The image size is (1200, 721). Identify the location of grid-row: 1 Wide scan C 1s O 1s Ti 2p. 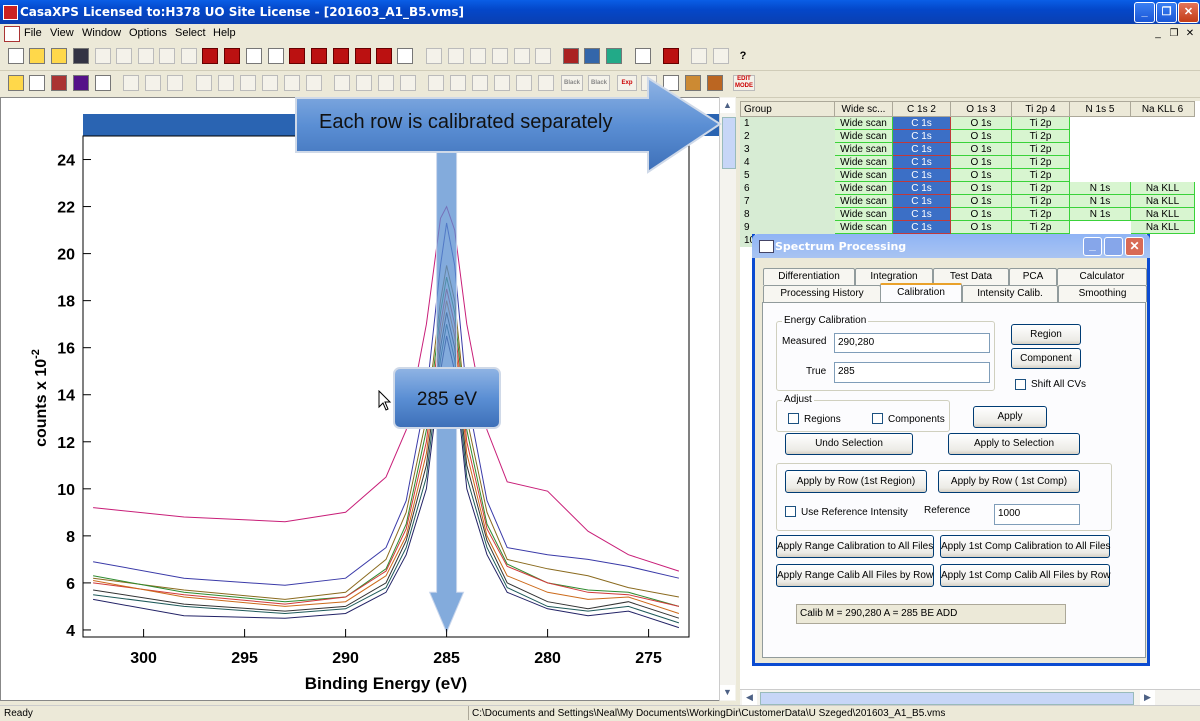
(967, 123).